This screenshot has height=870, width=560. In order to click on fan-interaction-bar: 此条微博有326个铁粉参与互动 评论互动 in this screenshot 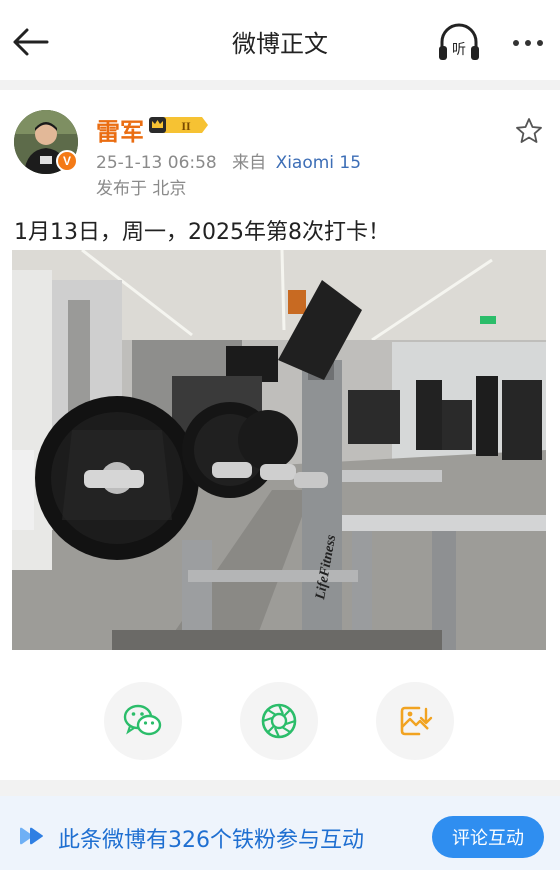, I will do `click(280, 833)`.